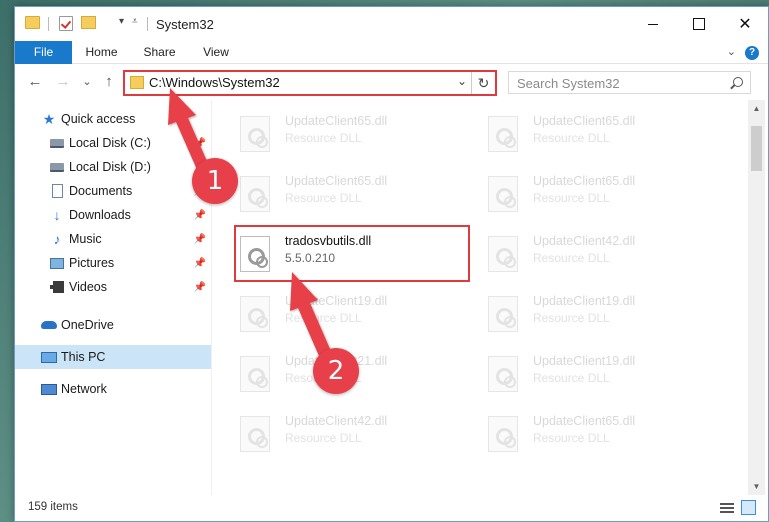  I want to click on chevron-down-icon: ▾, so click(121, 21).